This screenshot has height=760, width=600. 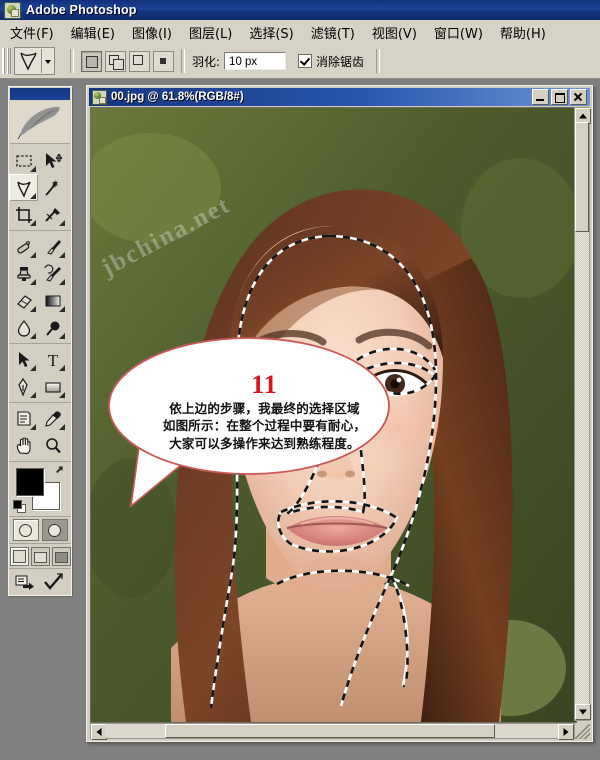 I want to click on horizontal-scroll-track, so click(x=332, y=731).